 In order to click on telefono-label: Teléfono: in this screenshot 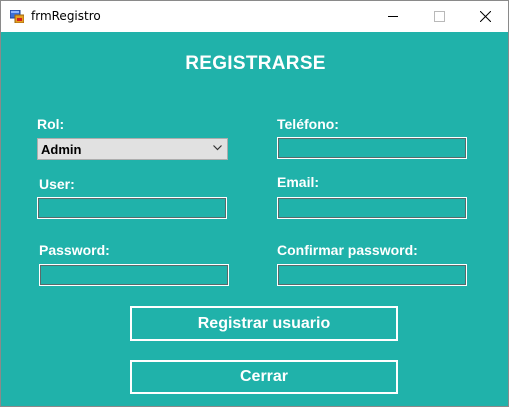, I will do `click(308, 124)`.